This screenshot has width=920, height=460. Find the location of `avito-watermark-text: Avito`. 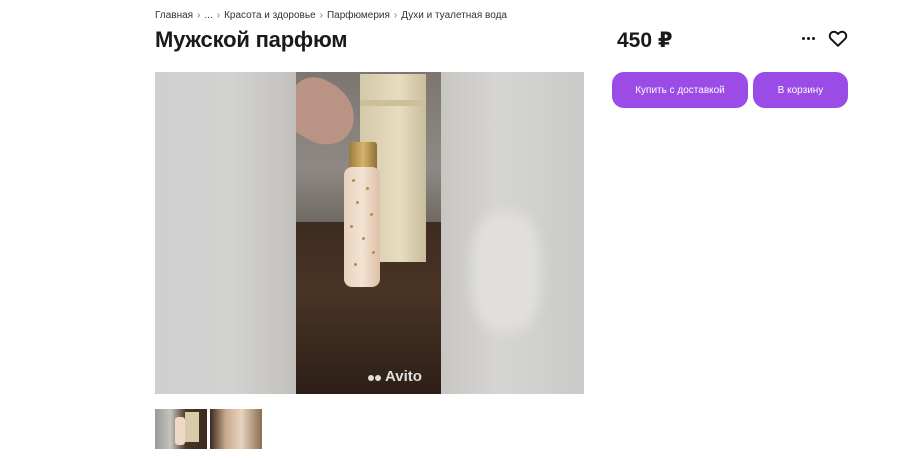

avito-watermark-text: Avito is located at coordinates (403, 376).